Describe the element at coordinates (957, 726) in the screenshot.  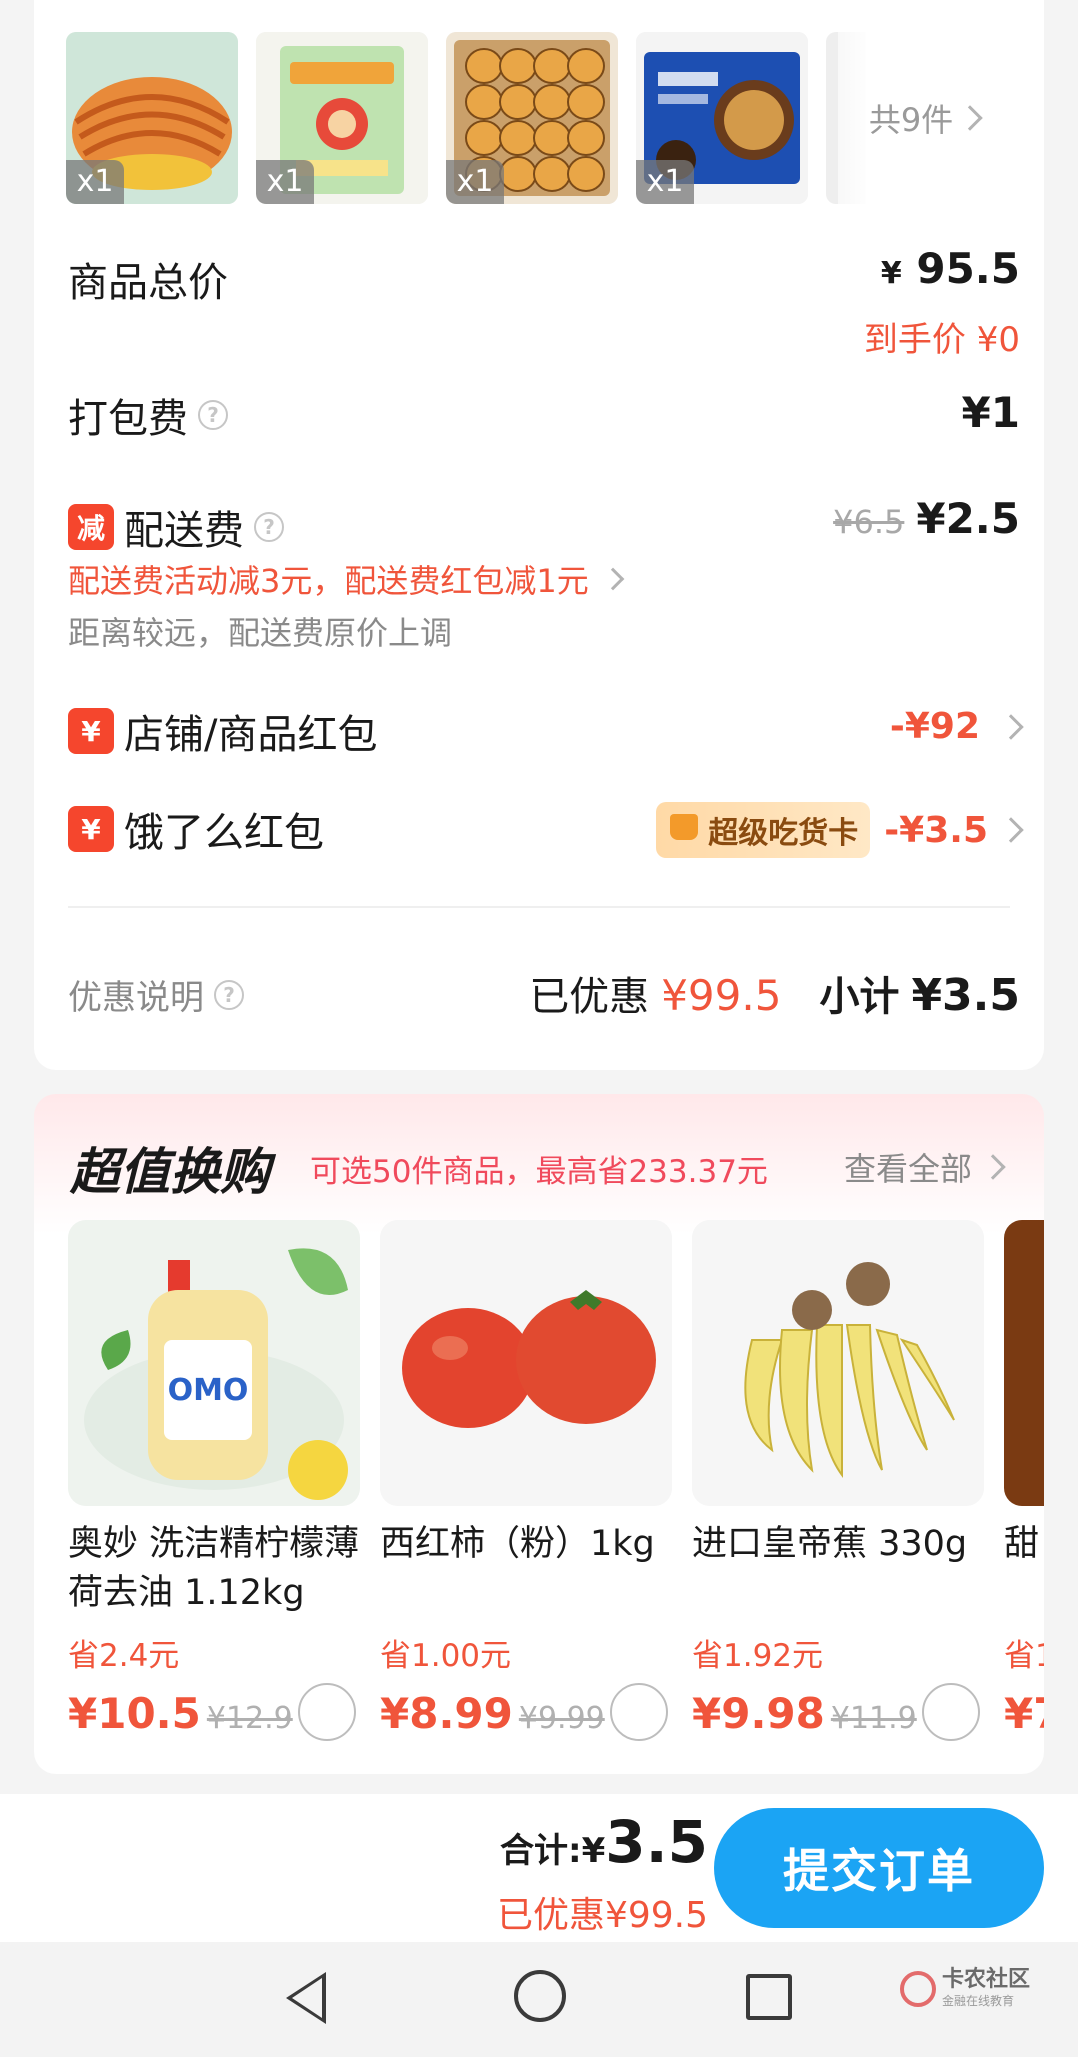
I see `shop-coupon-value-button: -¥92` at that location.